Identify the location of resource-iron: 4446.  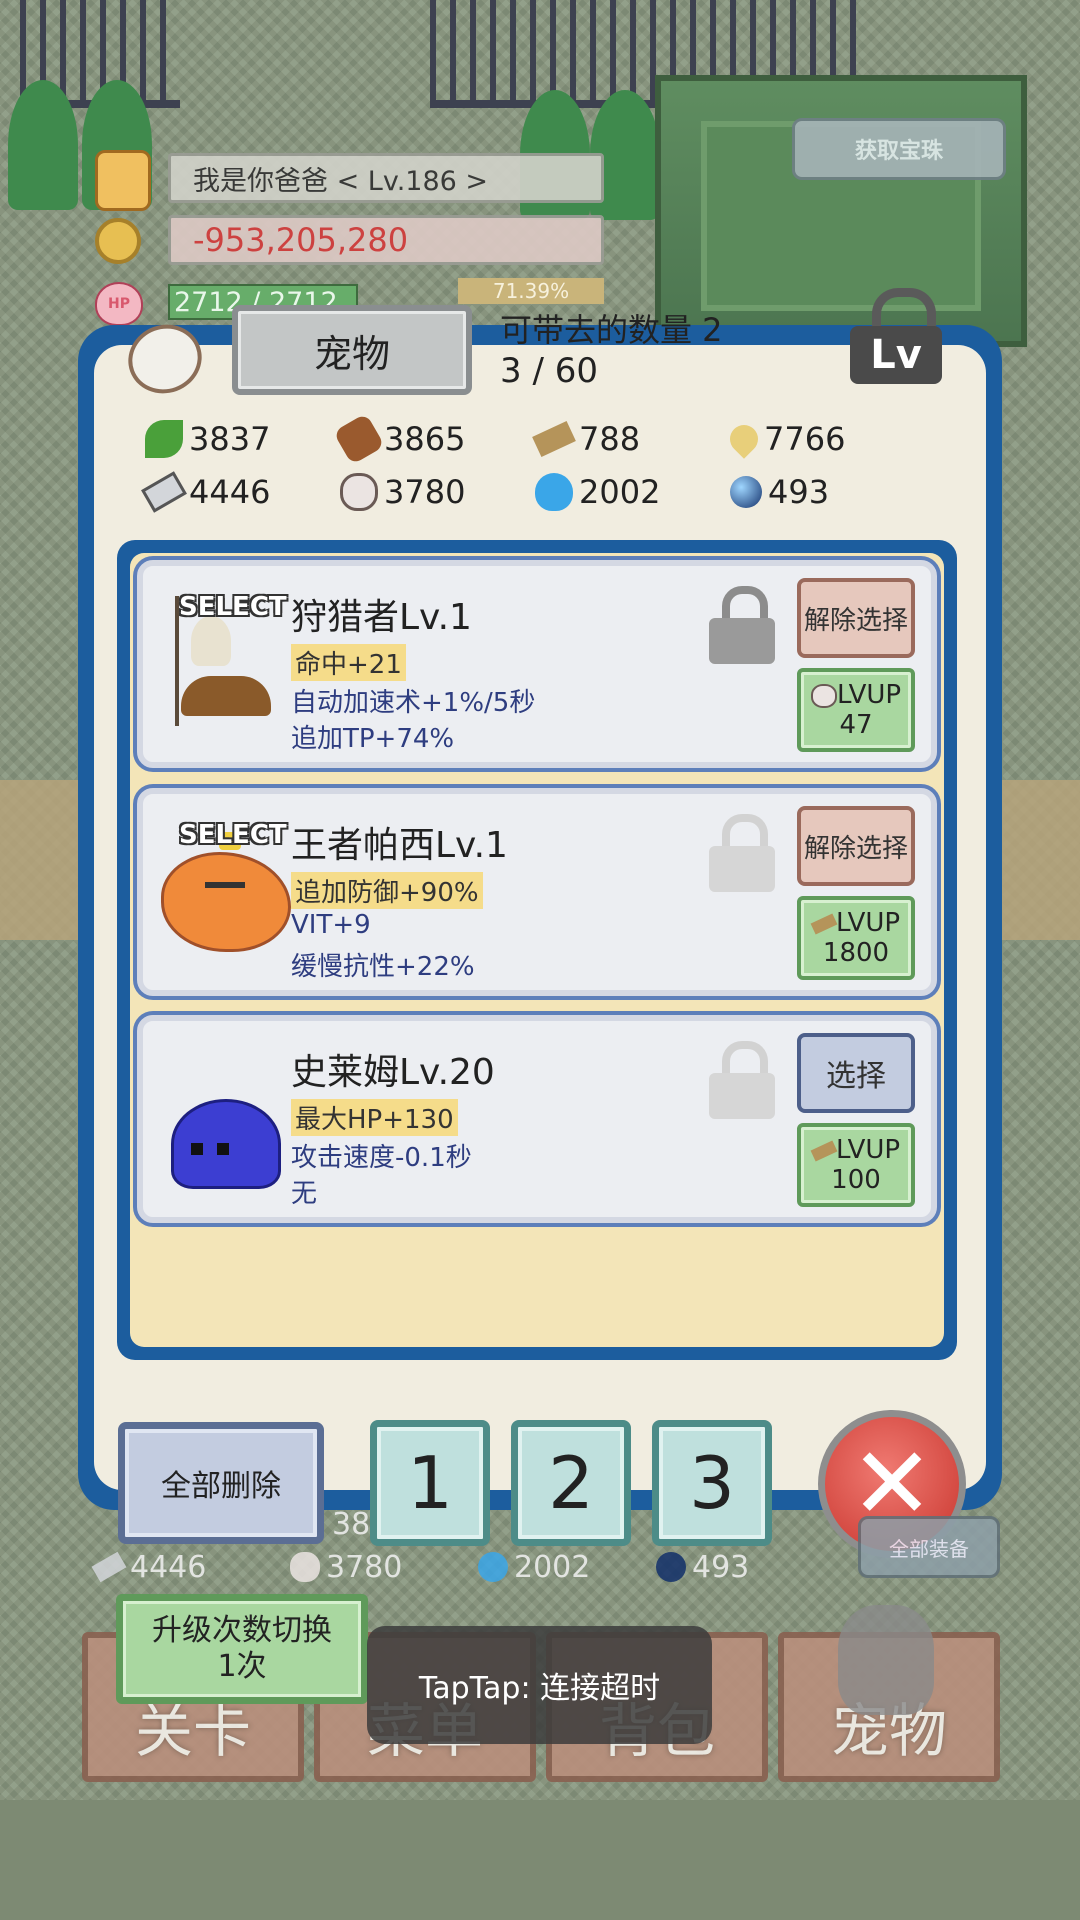
(240, 492).